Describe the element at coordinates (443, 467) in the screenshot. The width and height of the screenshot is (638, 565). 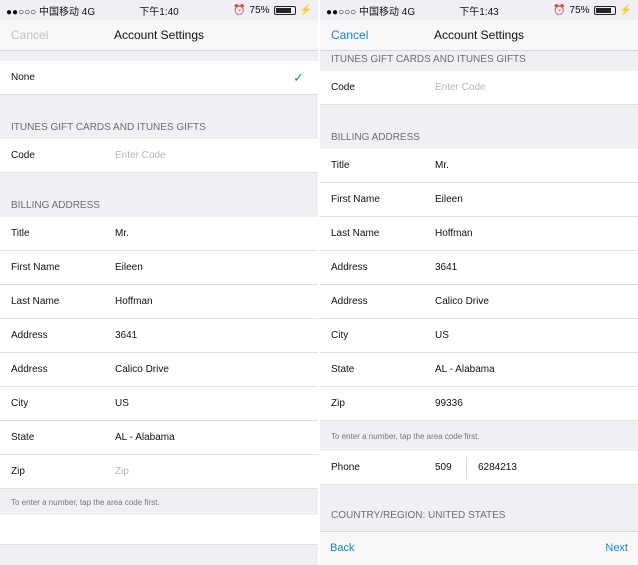
I see `area-code-input: 509` at that location.